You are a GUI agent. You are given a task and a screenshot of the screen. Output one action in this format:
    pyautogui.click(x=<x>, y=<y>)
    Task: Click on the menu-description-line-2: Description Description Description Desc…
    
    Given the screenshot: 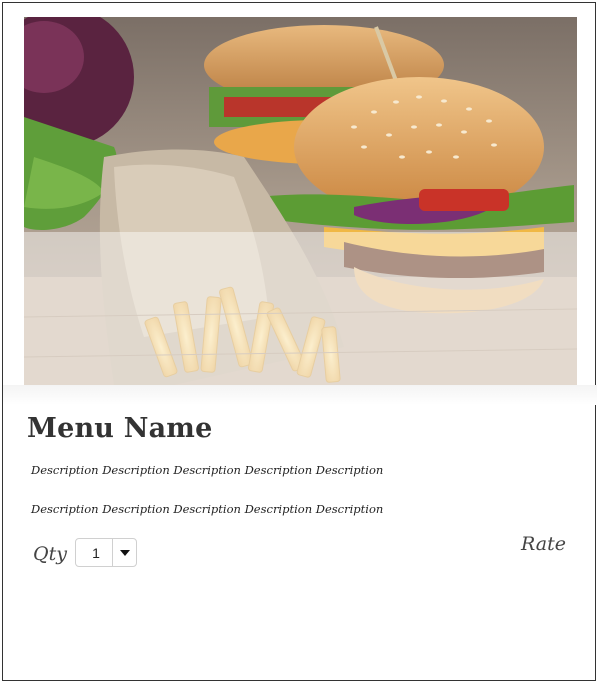 What is the action you would take?
    pyautogui.click(x=207, y=509)
    